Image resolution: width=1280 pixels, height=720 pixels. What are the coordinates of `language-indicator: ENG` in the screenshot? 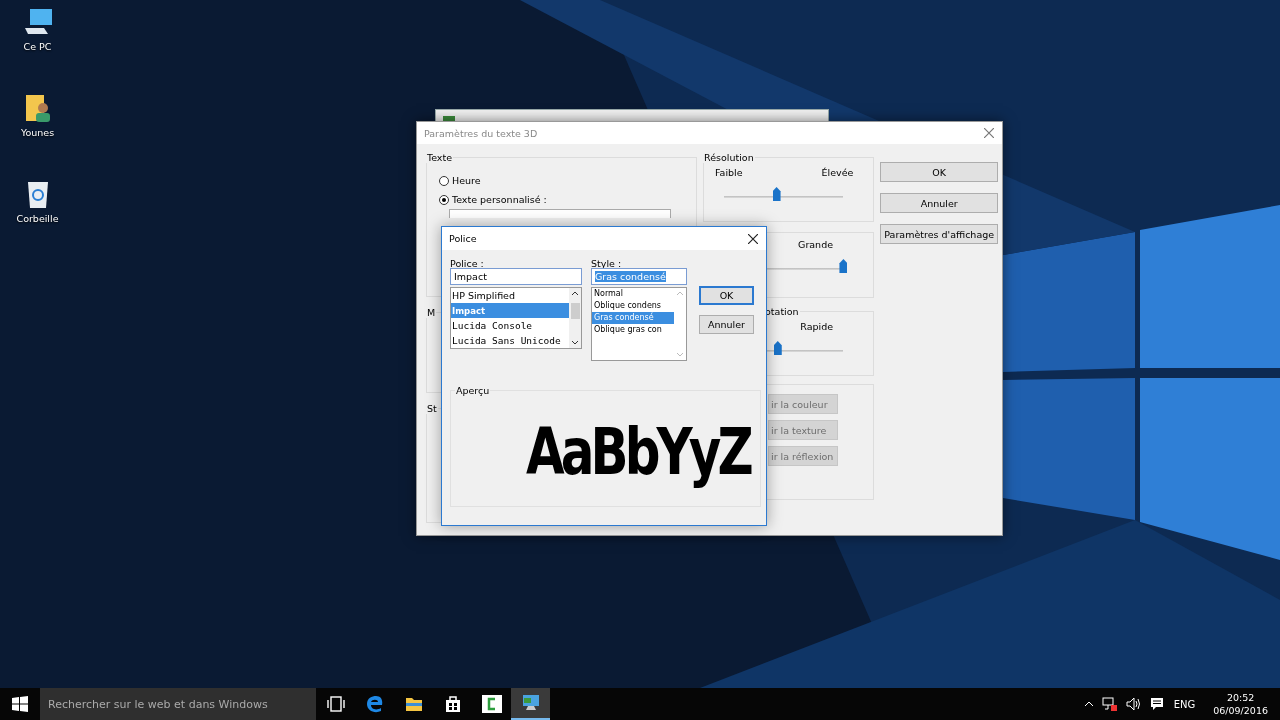 It's located at (1184, 704).